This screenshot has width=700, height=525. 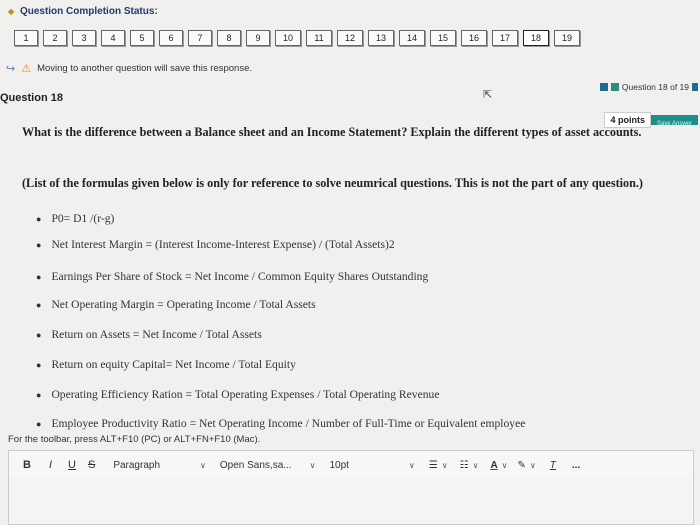 What do you see at coordinates (137, 465) in the screenshot?
I see `paragraph-label: Paragraph` at bounding box center [137, 465].